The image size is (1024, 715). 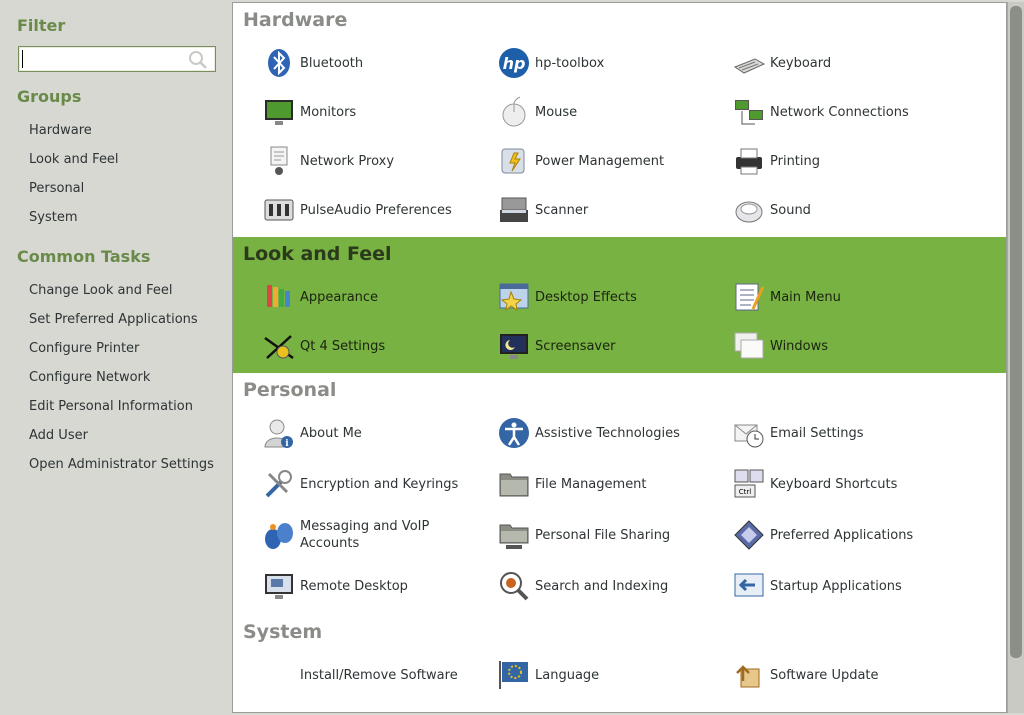 I want to click on language-flag-icon, so click(x=513, y=675).